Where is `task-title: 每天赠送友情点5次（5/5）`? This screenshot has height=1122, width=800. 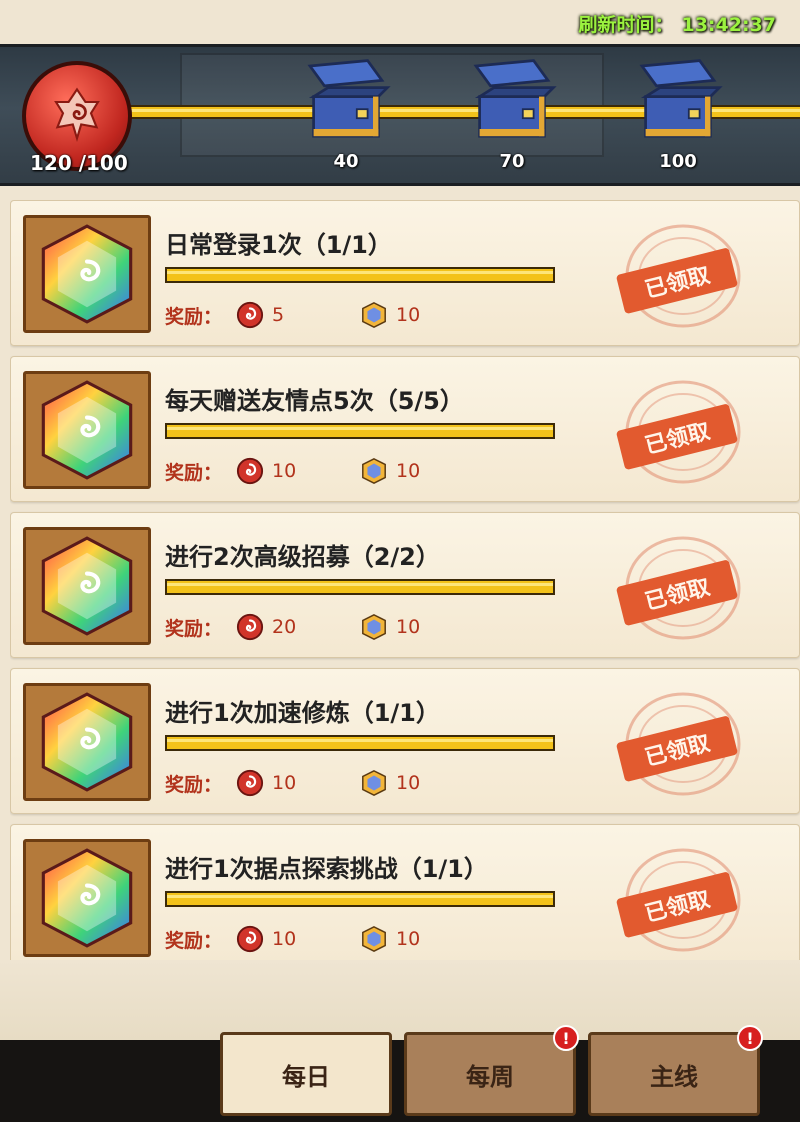 task-title: 每天赠送友情点5次（5/5） is located at coordinates (314, 401).